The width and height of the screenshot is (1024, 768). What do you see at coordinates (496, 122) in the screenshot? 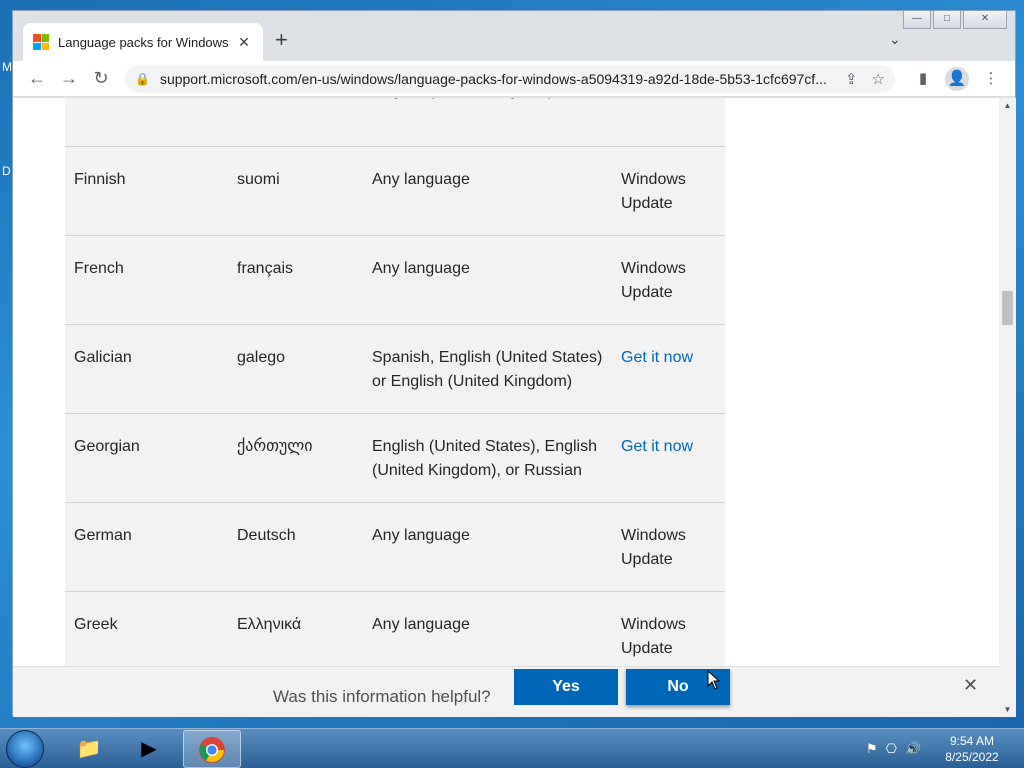
I see `base-language-cell: English (United Kingdom)` at bounding box center [496, 122].